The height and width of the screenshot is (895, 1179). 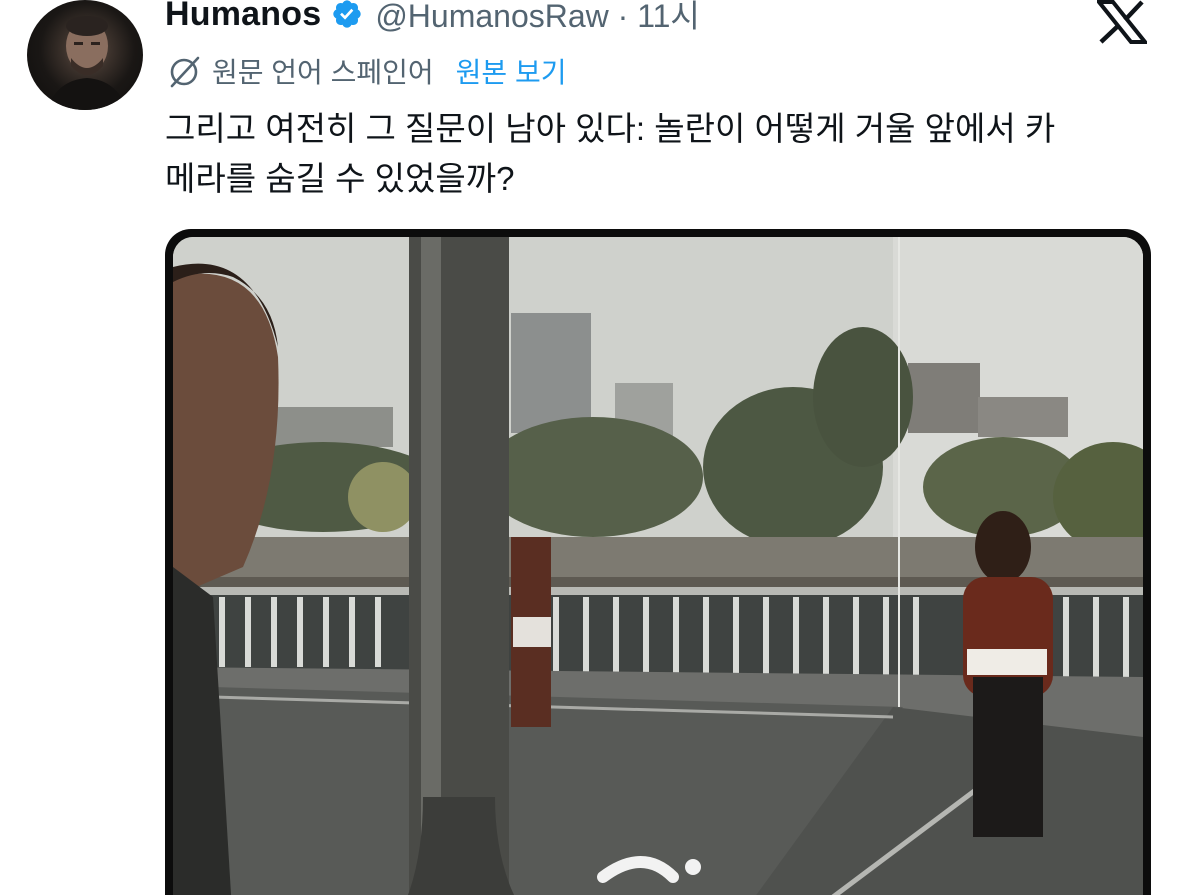 What do you see at coordinates (347, 15) in the screenshot?
I see `verified-badge-icon` at bounding box center [347, 15].